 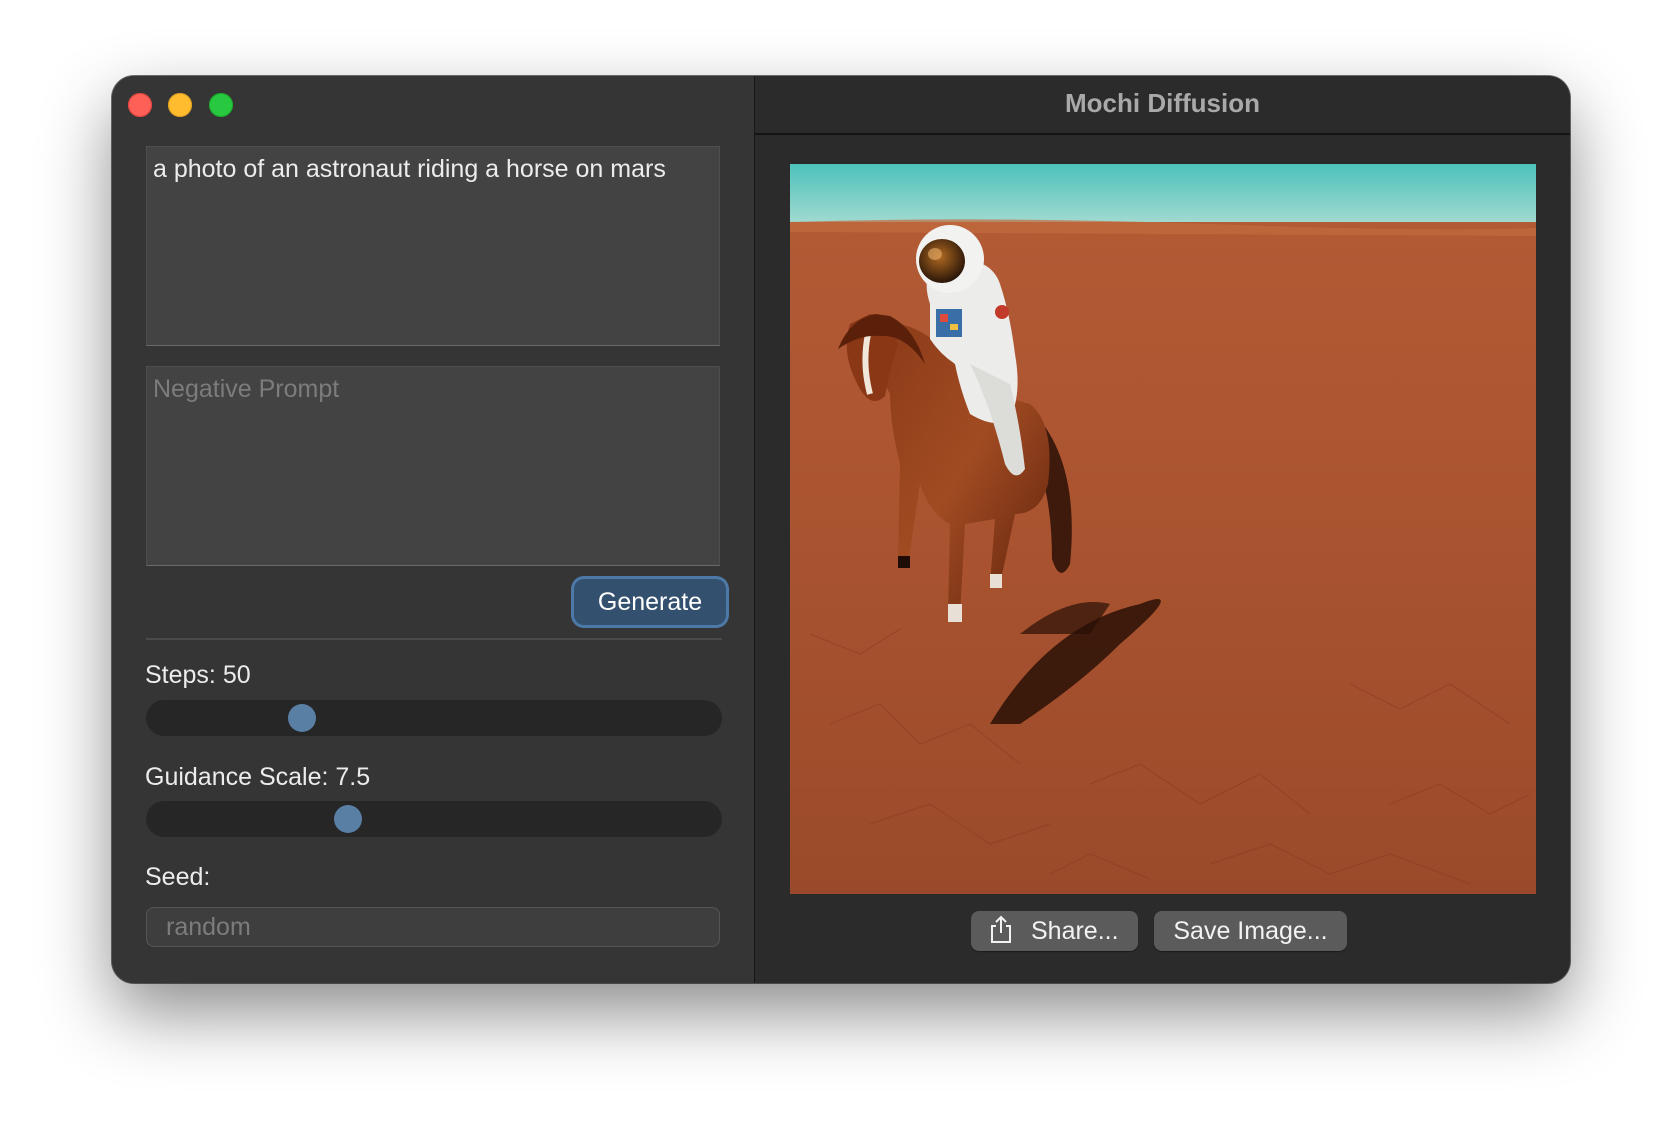 I want to click on negative-prompt-input: Negative Prompt, so click(x=433, y=466).